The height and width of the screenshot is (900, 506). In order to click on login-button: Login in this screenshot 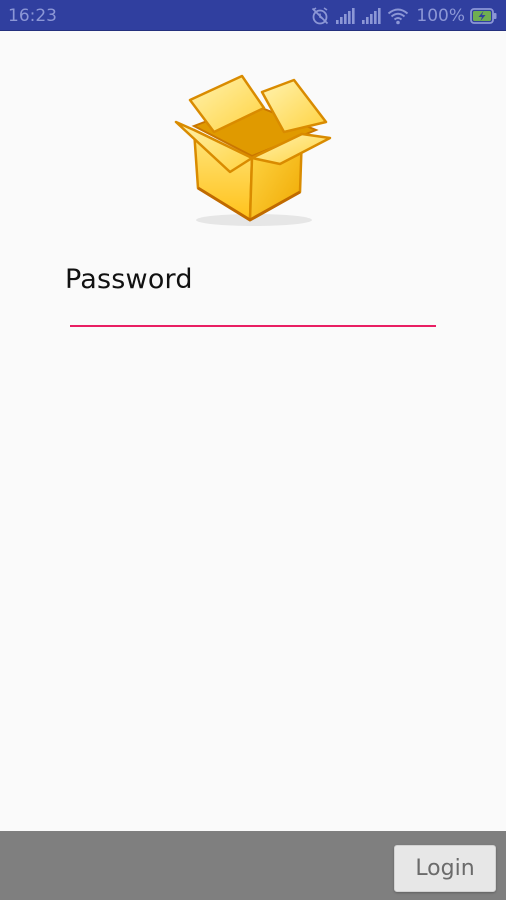, I will do `click(445, 868)`.